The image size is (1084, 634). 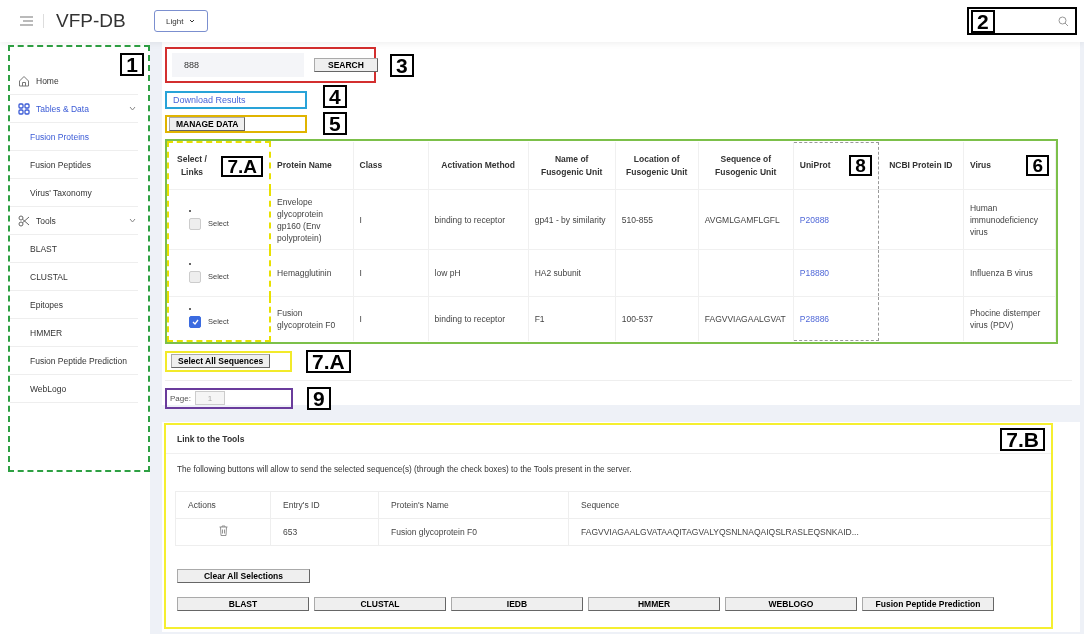 I want to click on table-cell: 510-855, so click(x=637, y=219).